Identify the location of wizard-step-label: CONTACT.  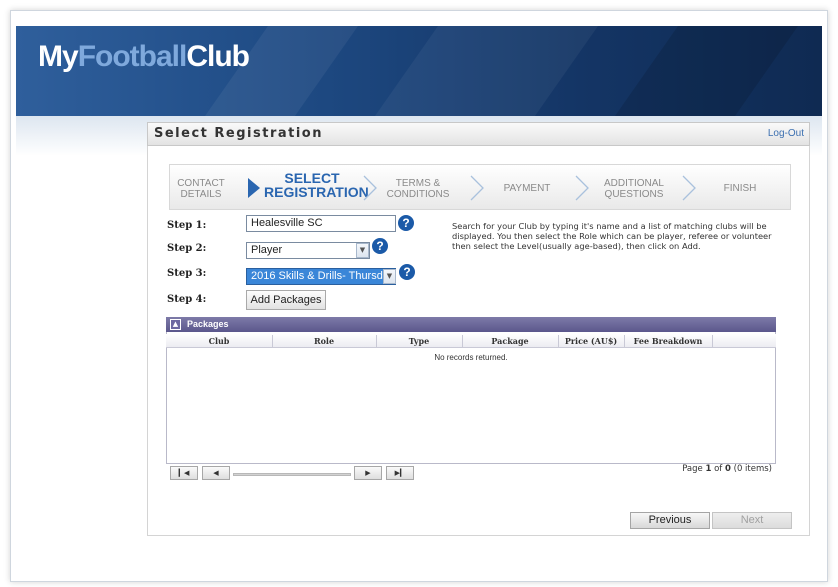
(201, 183).